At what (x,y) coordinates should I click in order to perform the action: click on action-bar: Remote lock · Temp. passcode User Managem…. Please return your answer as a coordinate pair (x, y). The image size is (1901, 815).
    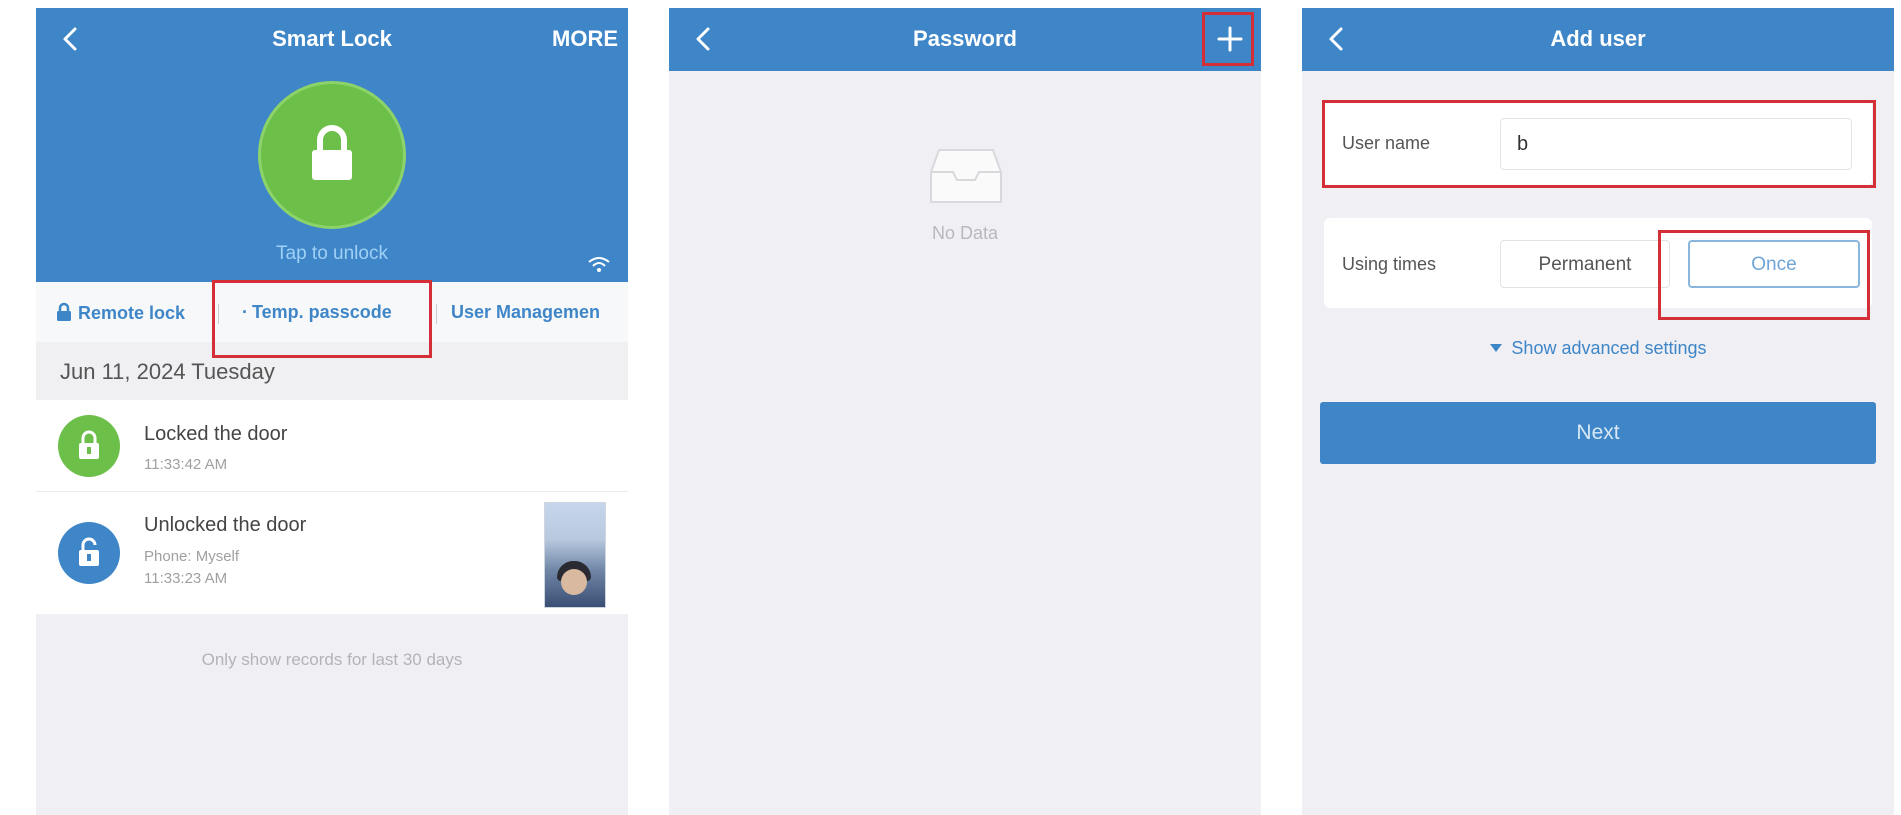
    Looking at the image, I should click on (332, 312).